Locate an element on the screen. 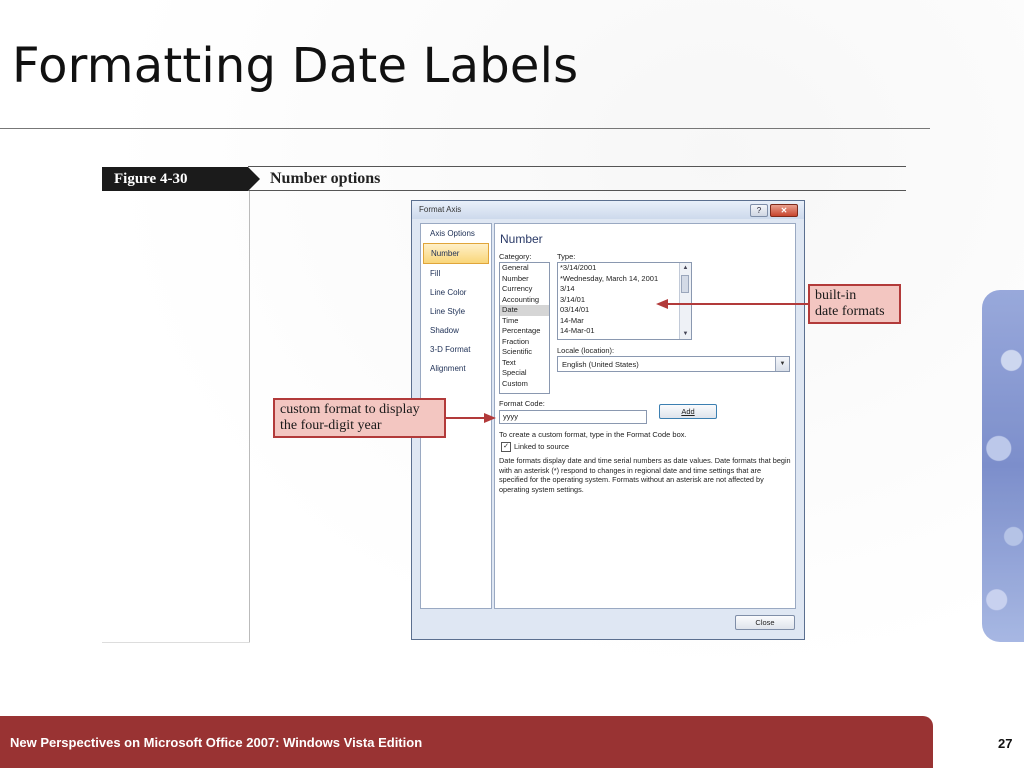 The width and height of the screenshot is (1024, 768). nav-item-axis-options: Axis Options is located at coordinates (456, 233).